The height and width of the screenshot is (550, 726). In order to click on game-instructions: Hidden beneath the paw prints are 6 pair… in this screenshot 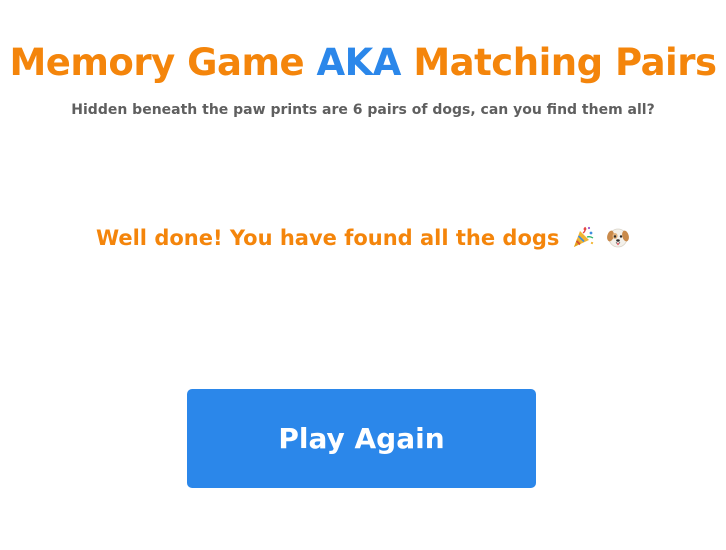, I will do `click(363, 110)`.